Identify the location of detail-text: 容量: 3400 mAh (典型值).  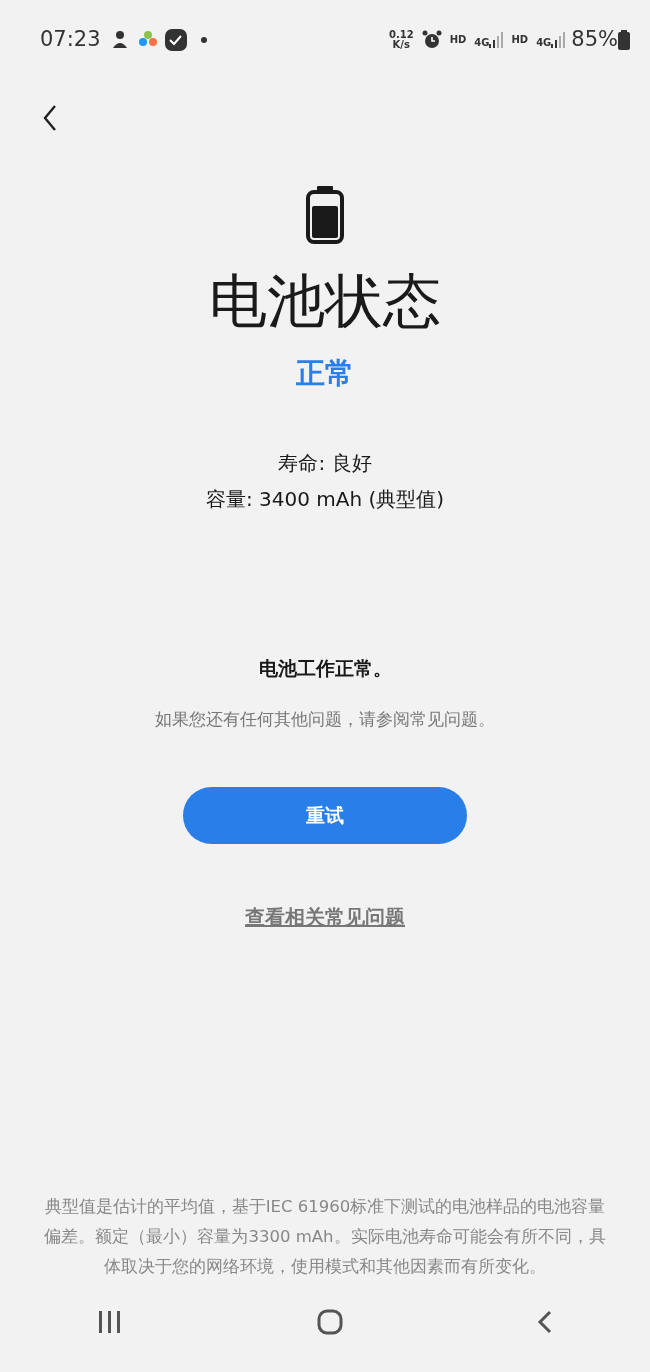
(325, 499).